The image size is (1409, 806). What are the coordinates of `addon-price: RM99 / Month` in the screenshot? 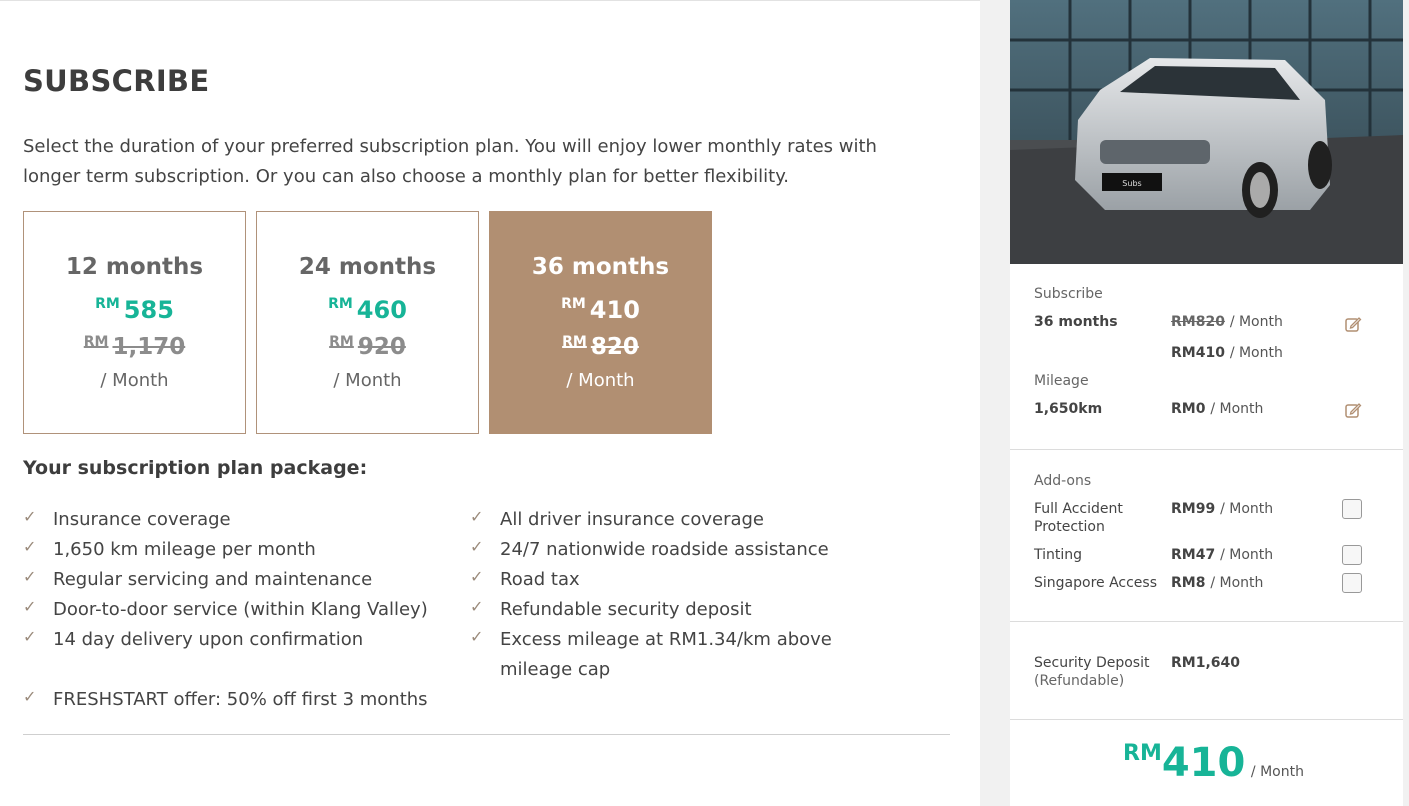 It's located at (1222, 509).